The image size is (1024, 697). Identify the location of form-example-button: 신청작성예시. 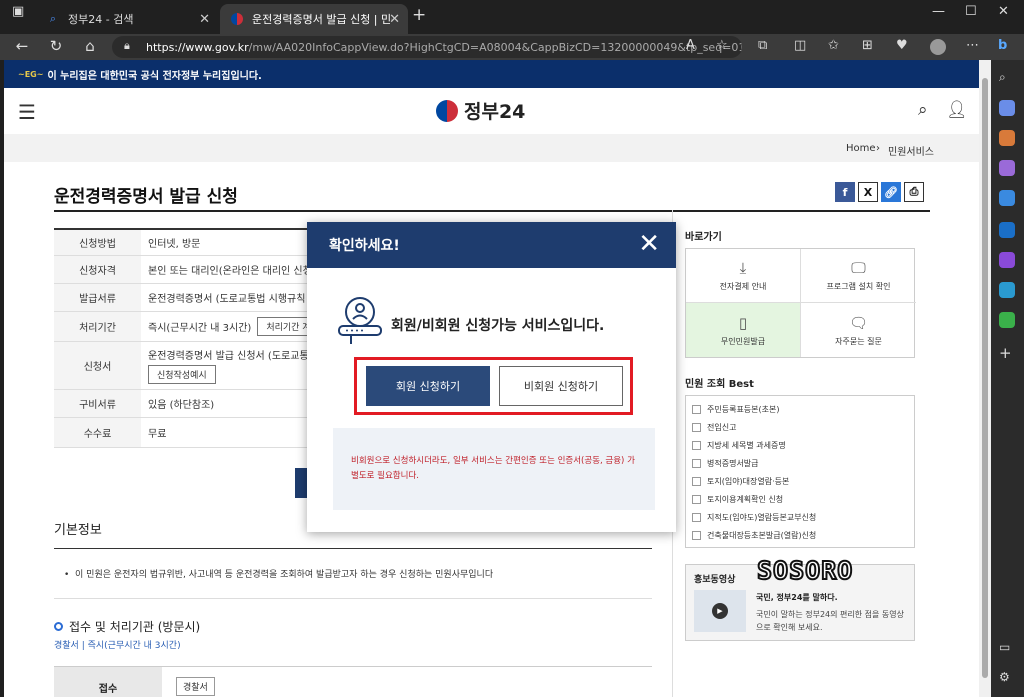
(182, 374).